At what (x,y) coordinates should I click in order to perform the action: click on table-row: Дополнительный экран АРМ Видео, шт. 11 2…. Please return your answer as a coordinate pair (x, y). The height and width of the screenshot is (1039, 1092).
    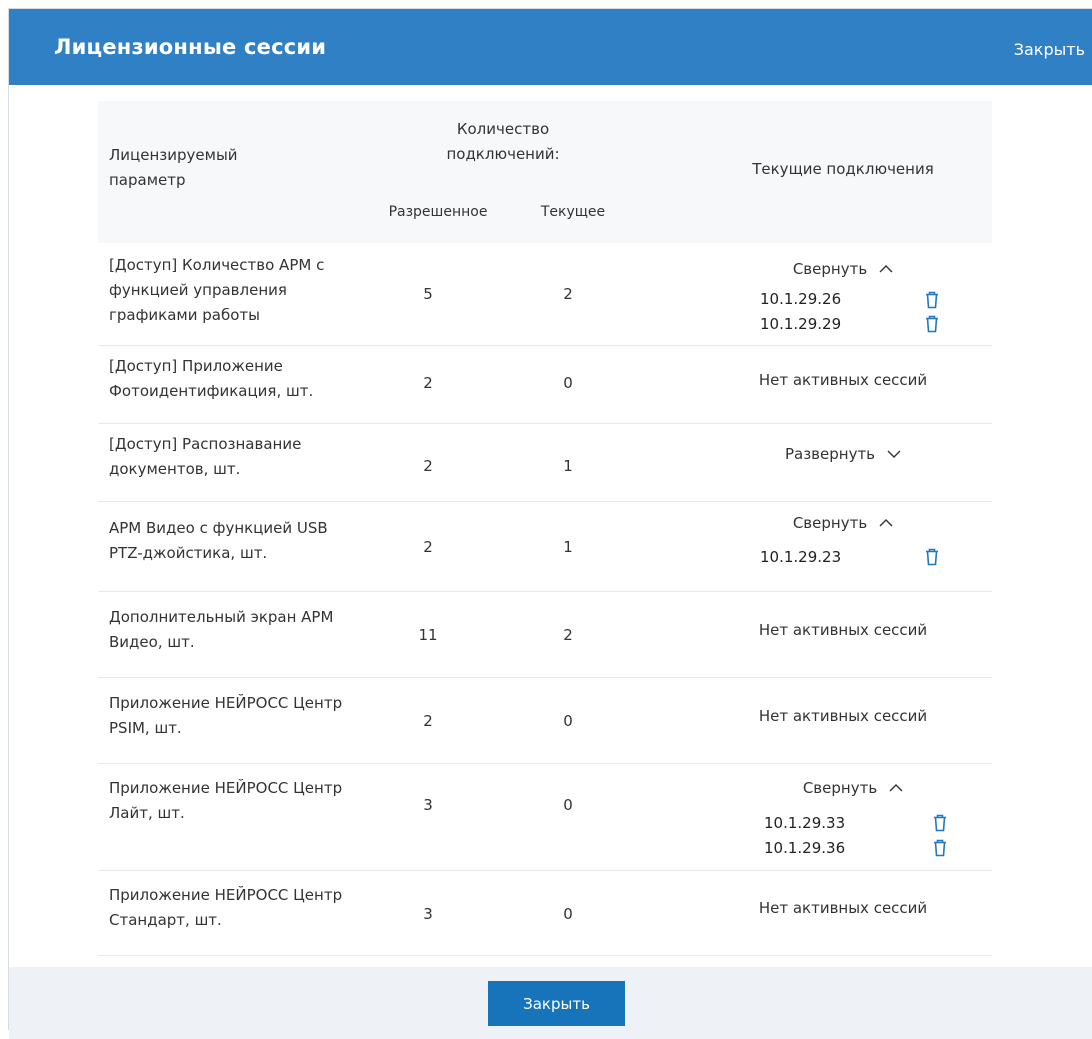
    Looking at the image, I should click on (545, 635).